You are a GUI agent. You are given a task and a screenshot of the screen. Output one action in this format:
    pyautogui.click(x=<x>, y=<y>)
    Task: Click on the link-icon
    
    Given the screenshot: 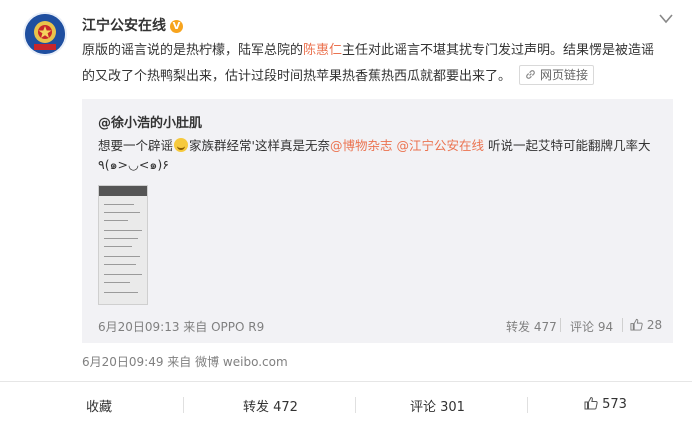 What is the action you would take?
    pyautogui.click(x=530, y=74)
    